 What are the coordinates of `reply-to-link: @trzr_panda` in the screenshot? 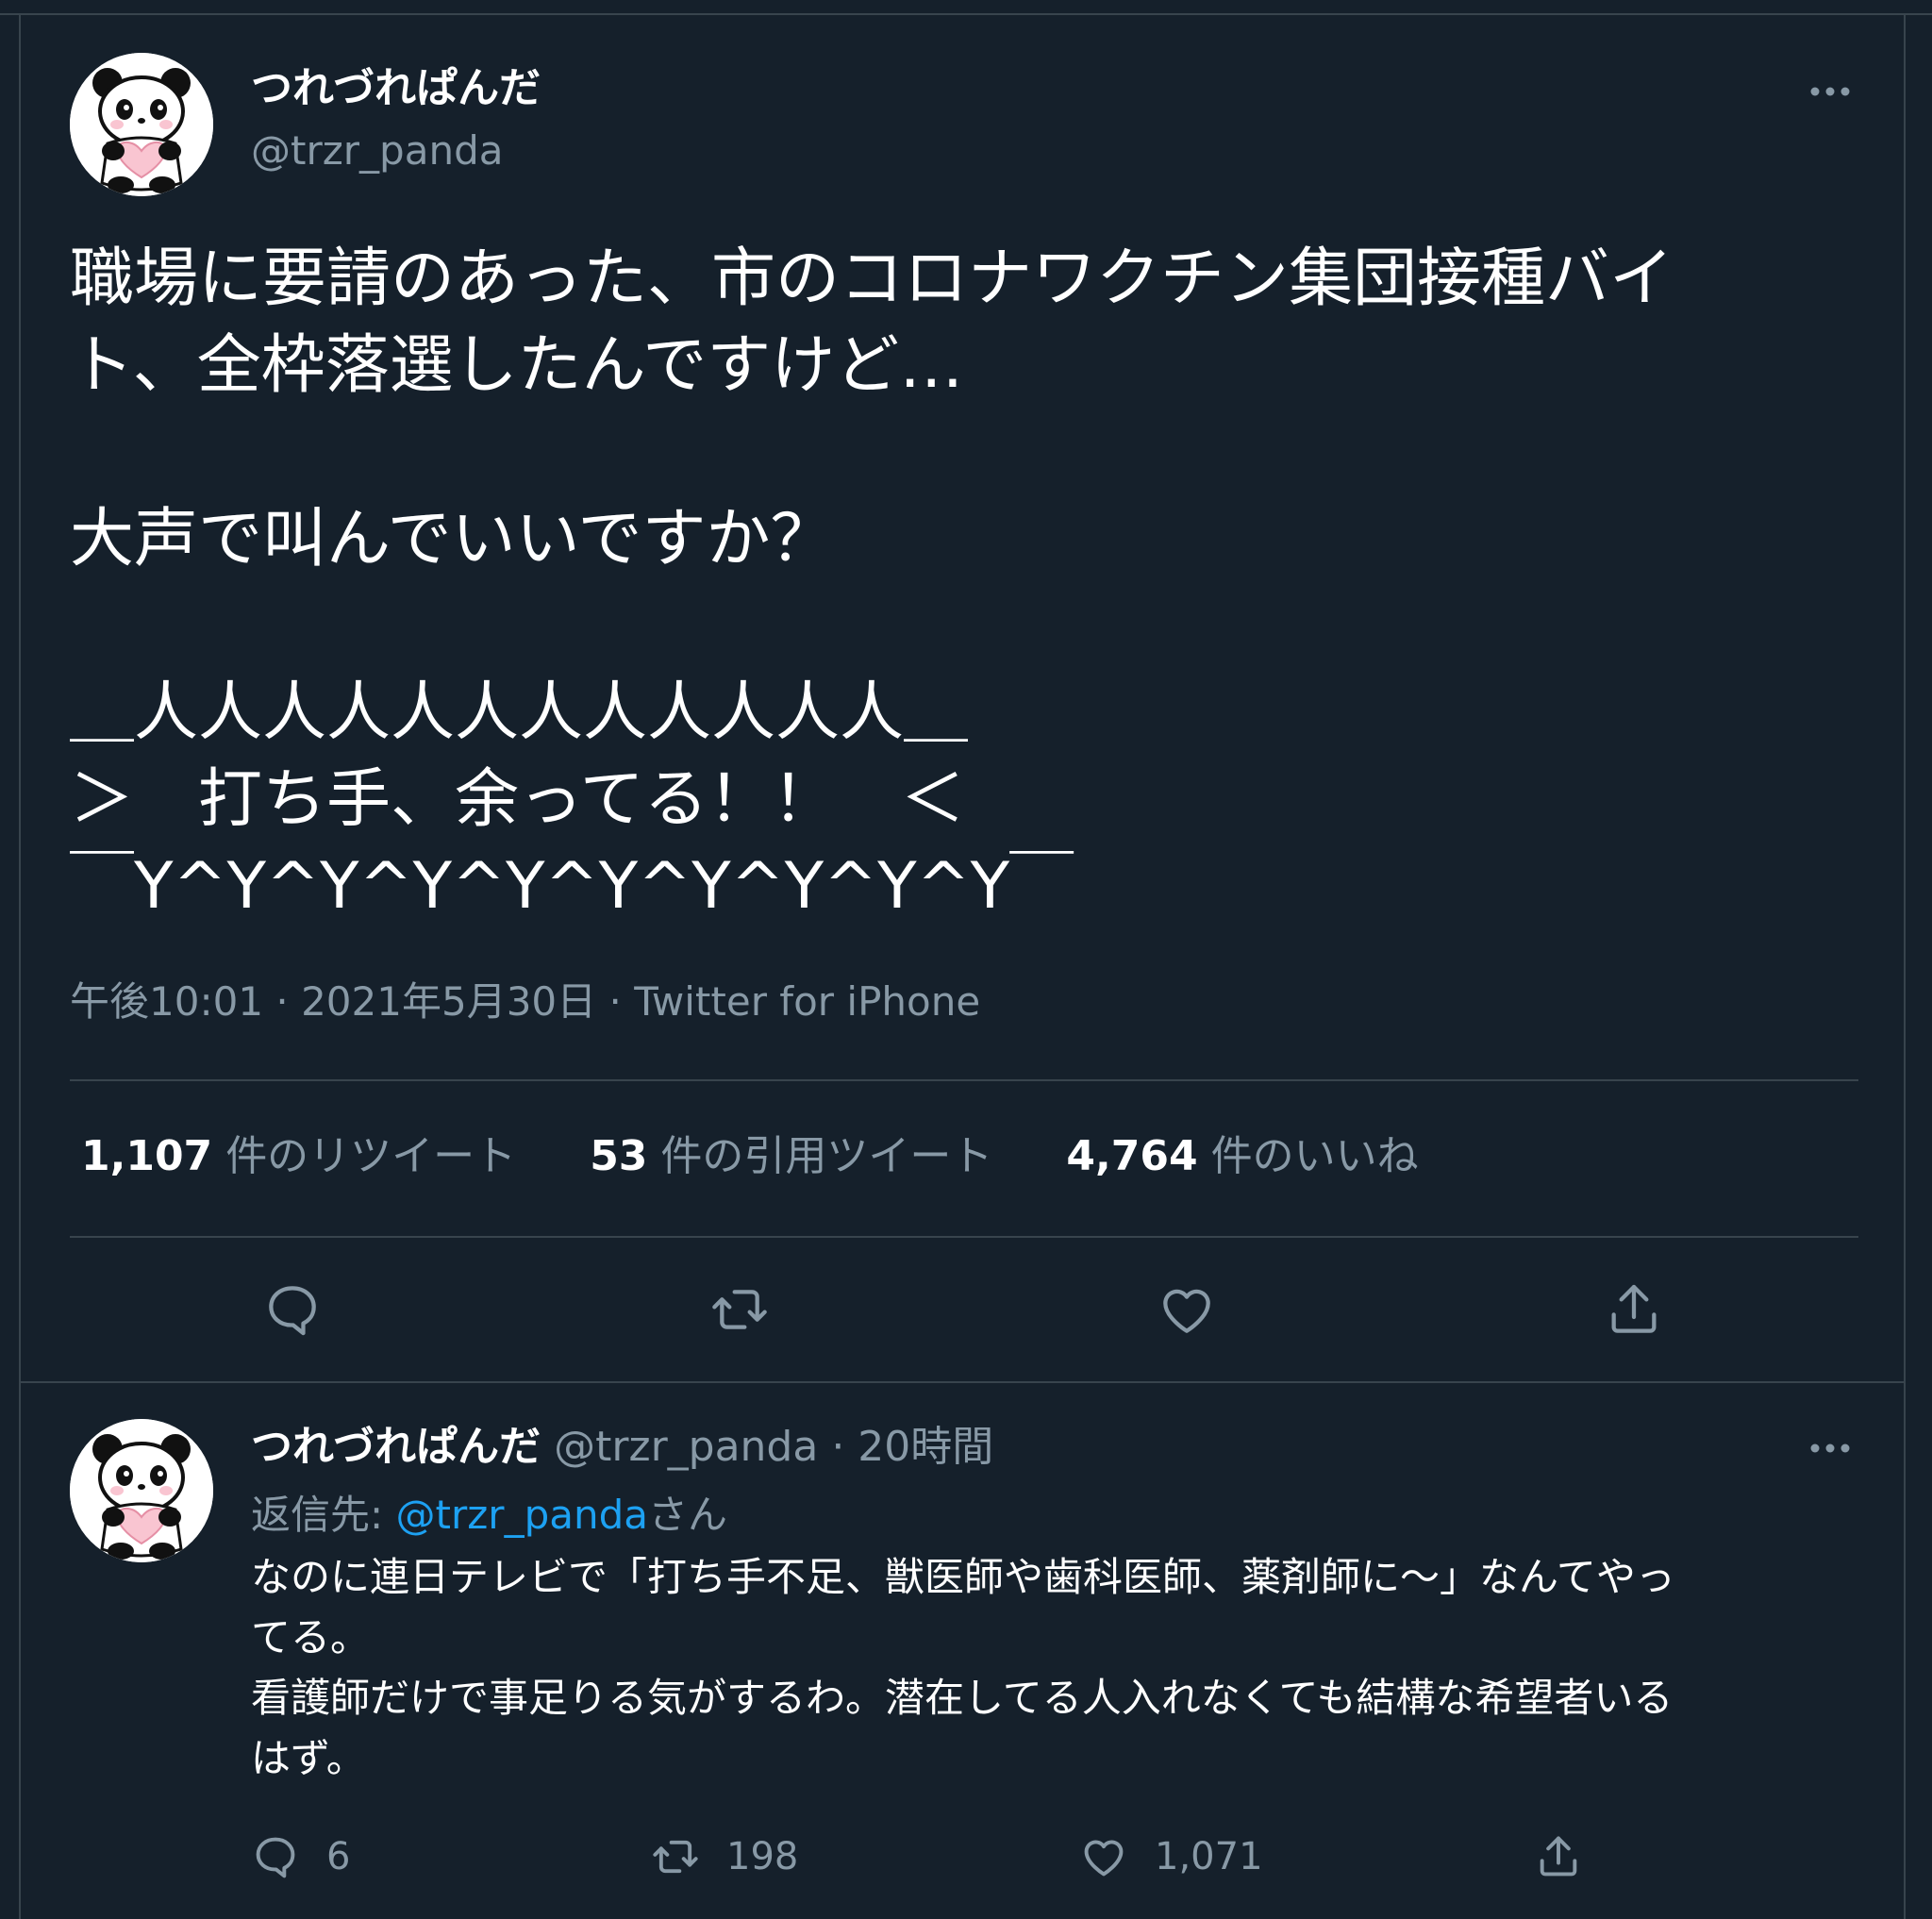 It's located at (522, 1515).